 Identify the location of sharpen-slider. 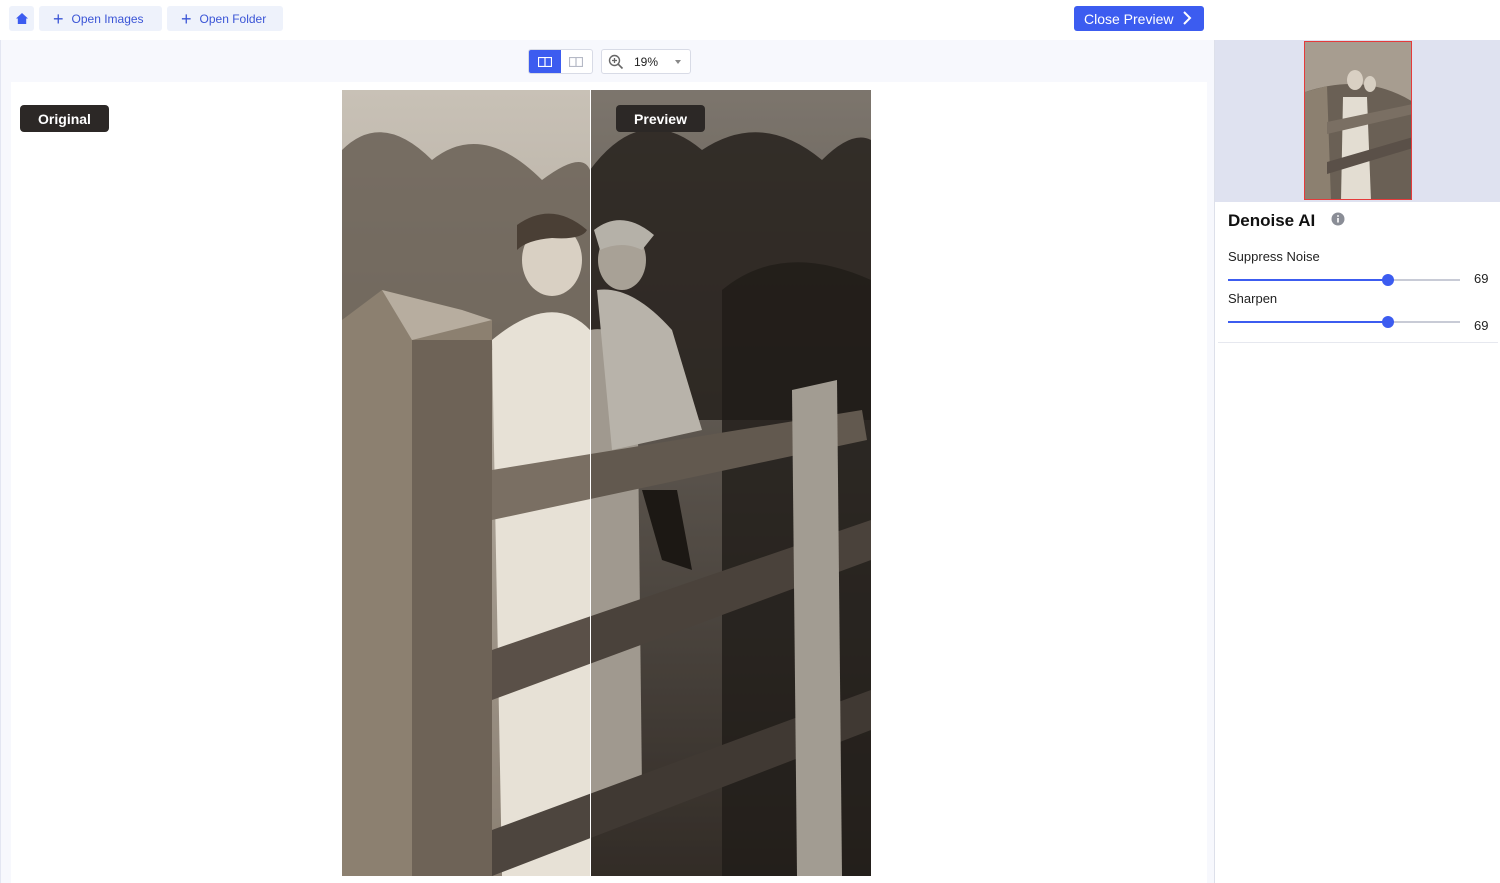
(1344, 322).